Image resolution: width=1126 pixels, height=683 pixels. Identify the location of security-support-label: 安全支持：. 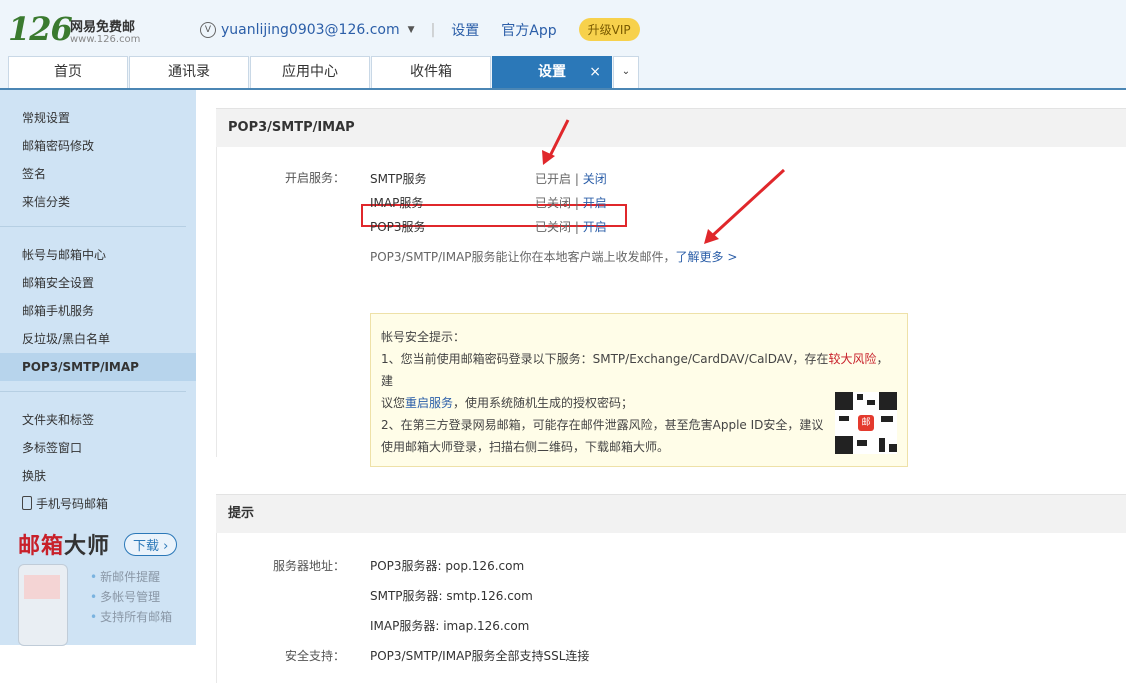
(314, 656).